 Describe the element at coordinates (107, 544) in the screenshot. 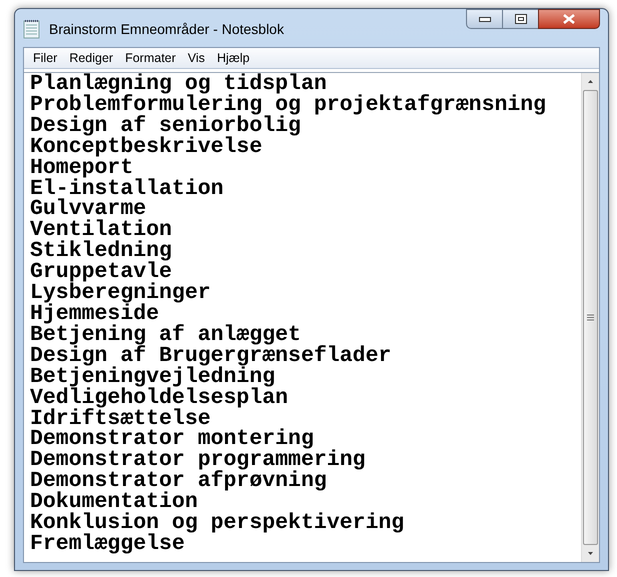

I see `text-line: Fremlæggelse` at that location.